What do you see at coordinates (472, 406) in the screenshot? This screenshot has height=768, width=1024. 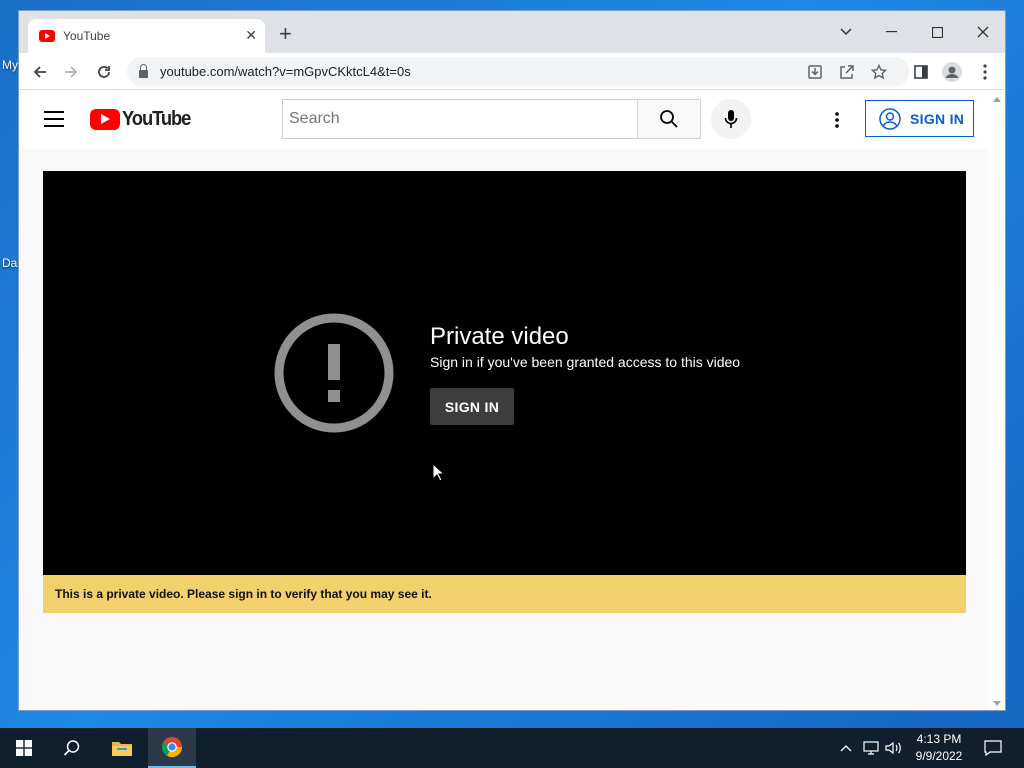 I see `player-sign-in-button: SIGN IN` at bounding box center [472, 406].